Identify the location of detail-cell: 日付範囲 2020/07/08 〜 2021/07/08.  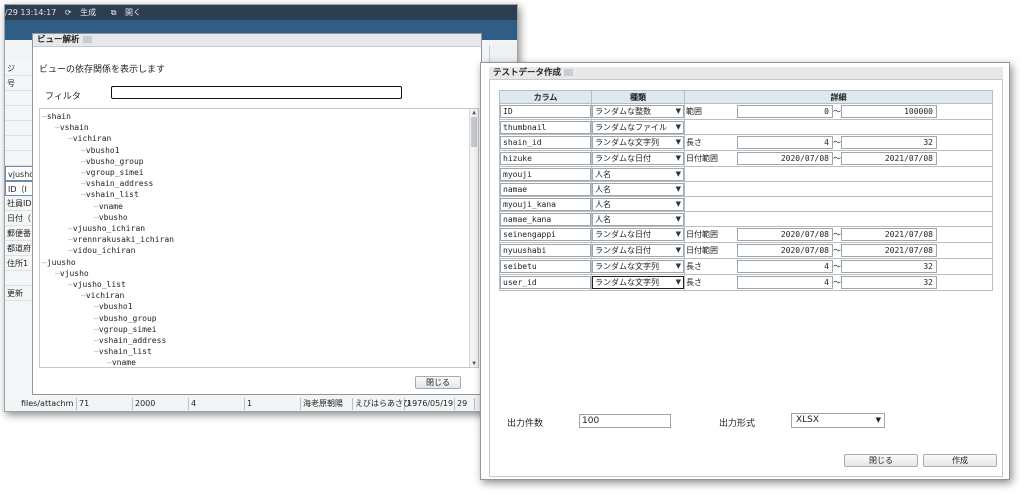
(838, 158).